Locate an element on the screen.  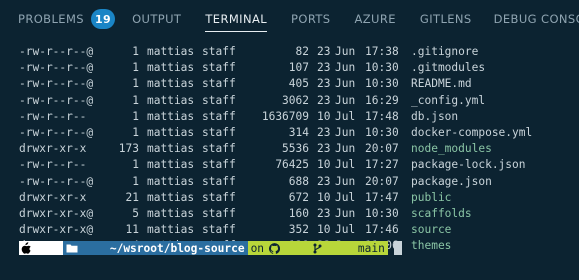
entry-name: themes is located at coordinates (431, 246).